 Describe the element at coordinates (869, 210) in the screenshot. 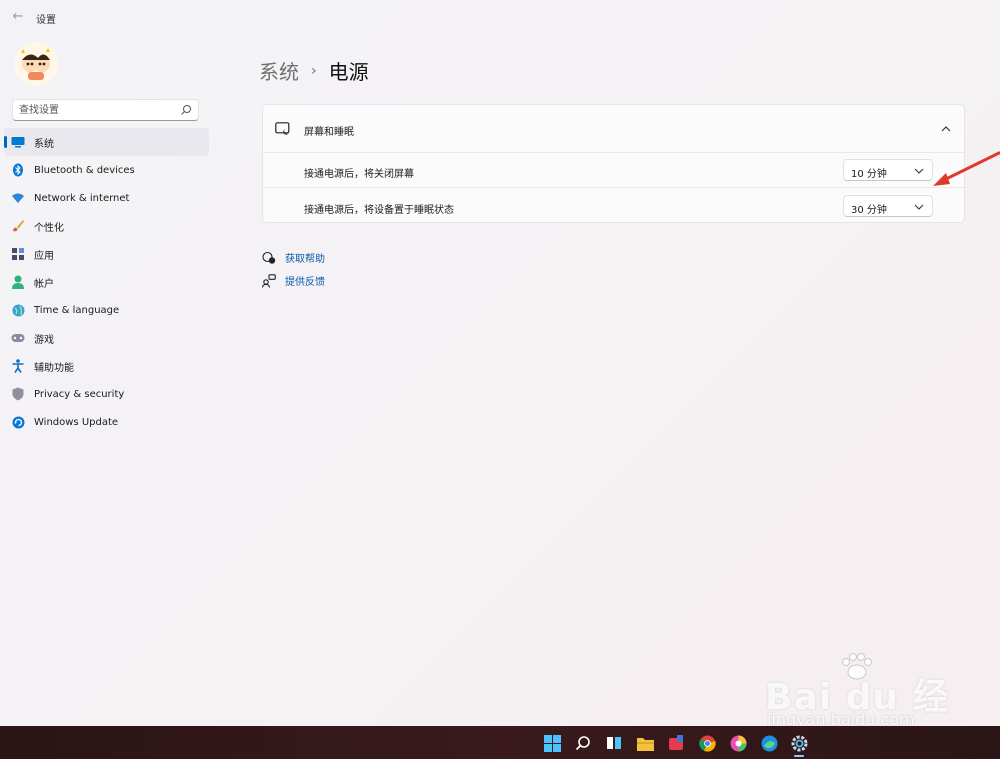

I see `dropdown-value: 30 分钟` at that location.